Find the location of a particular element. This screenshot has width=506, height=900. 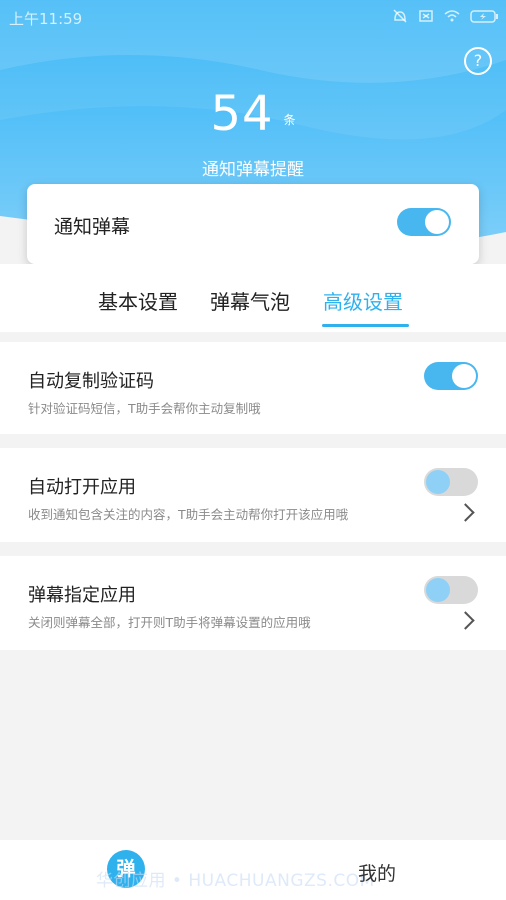

setting-description: 关闭则弹幕全部，打开则T助手将弹幕设置的应用哦 is located at coordinates (169, 622).